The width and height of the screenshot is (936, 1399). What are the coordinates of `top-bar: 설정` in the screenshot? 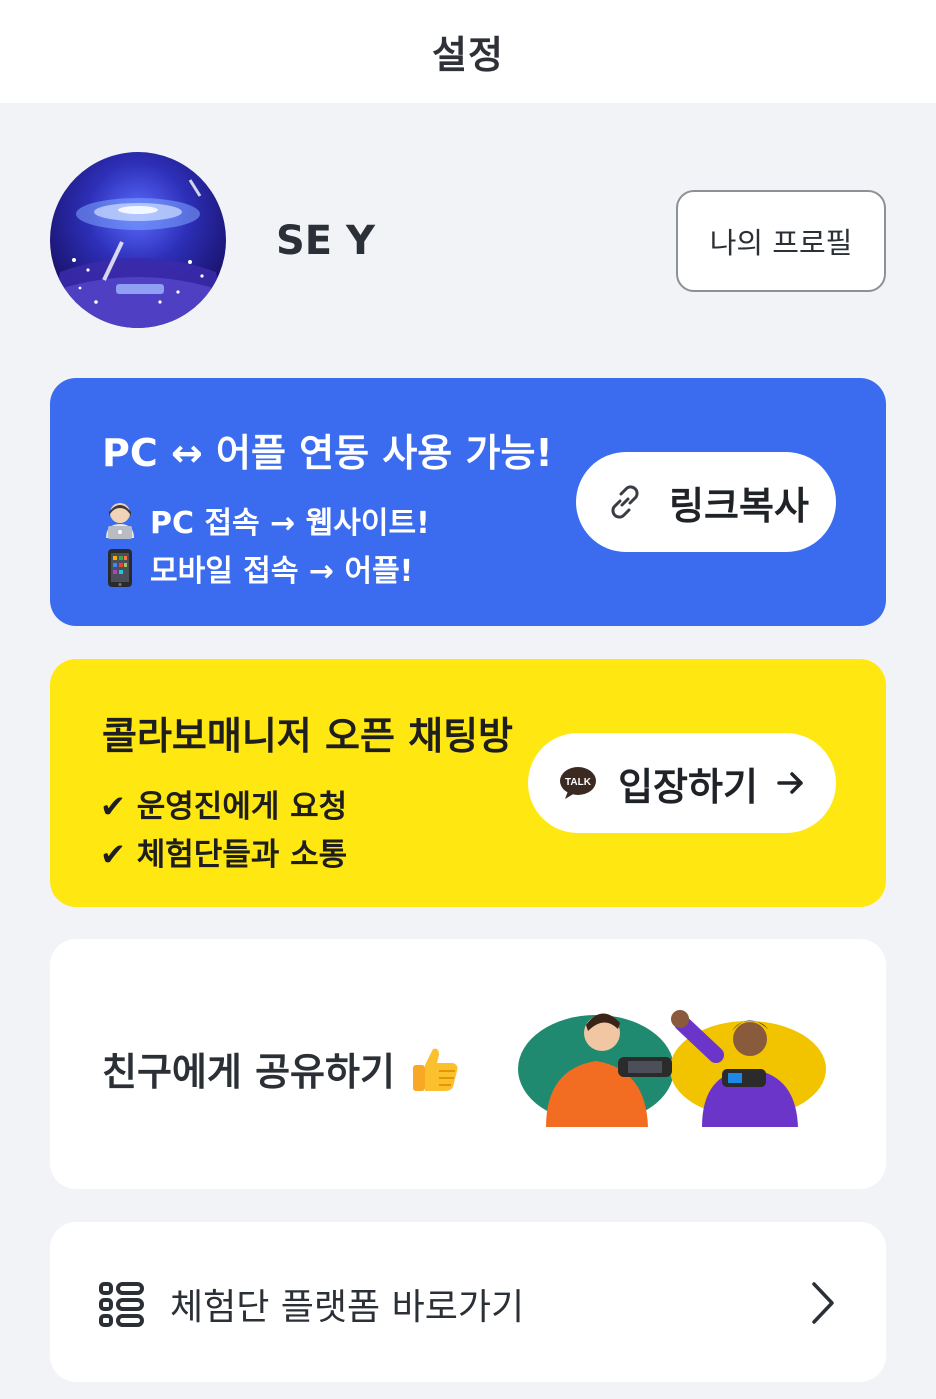 It's located at (468, 51).